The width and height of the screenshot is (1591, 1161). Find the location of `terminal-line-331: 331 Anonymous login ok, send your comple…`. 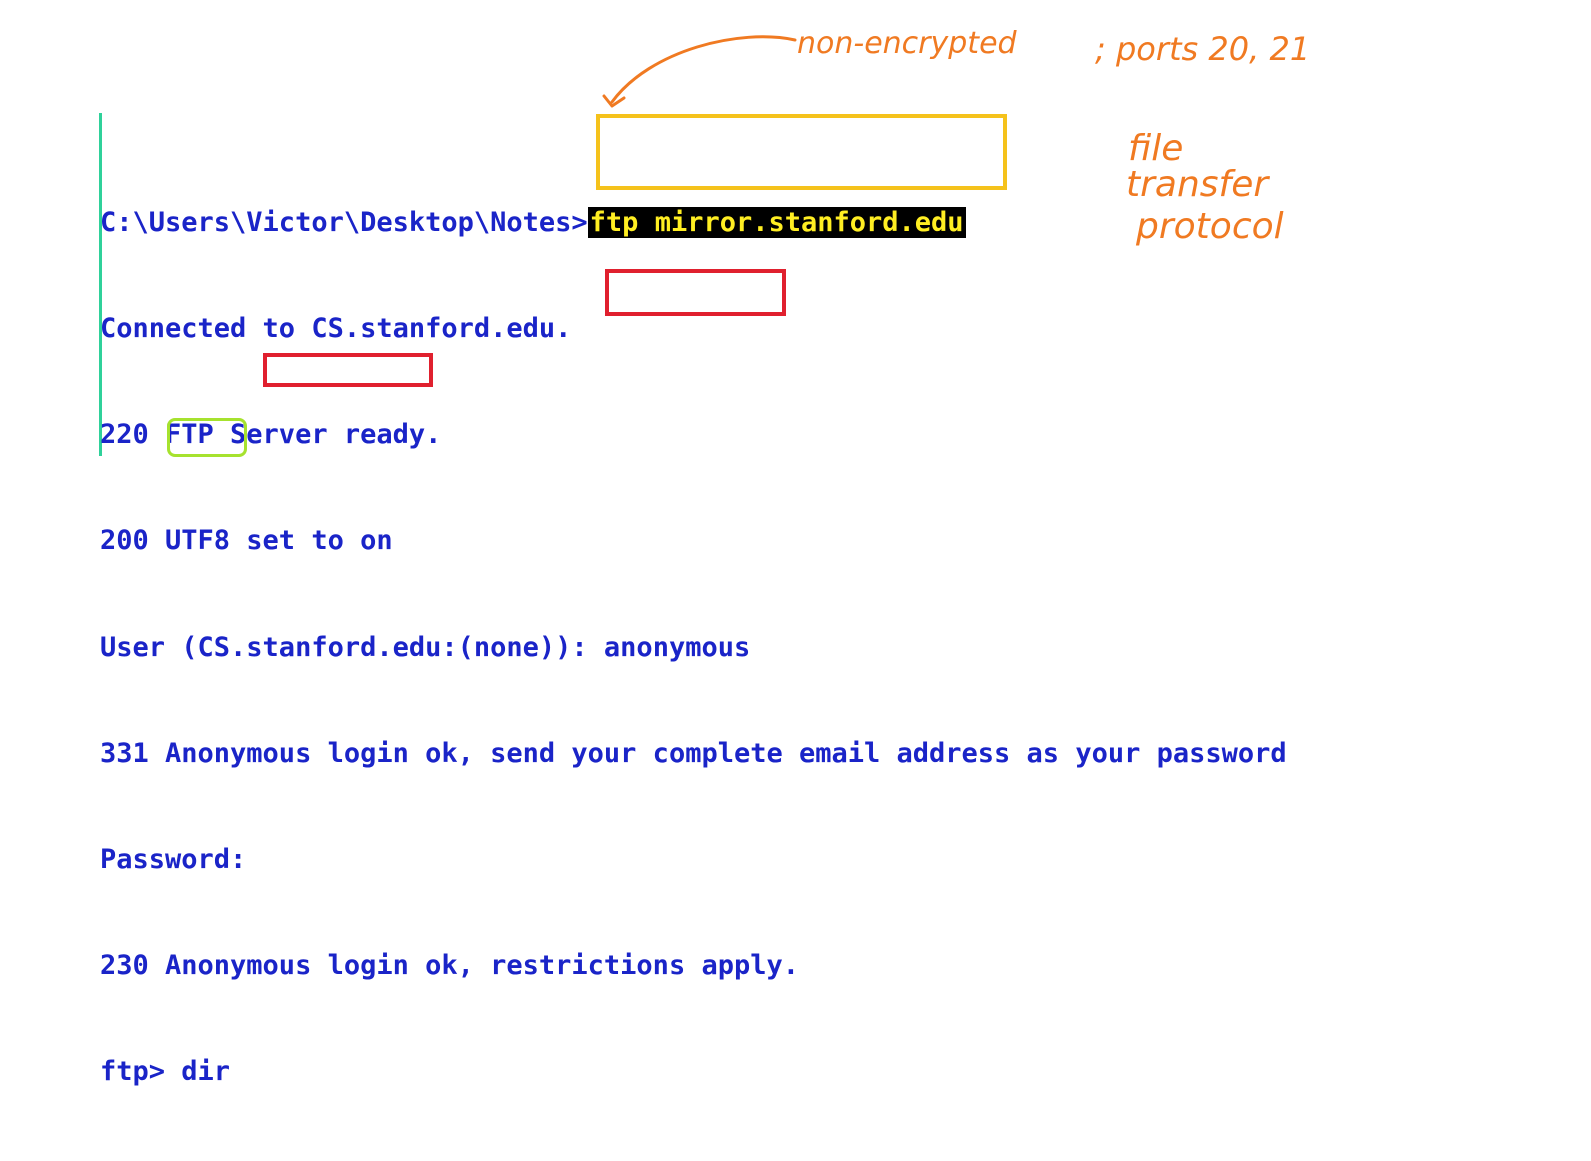

terminal-line-331: 331 Anonymous login ok, send your comple… is located at coordinates (693, 753).